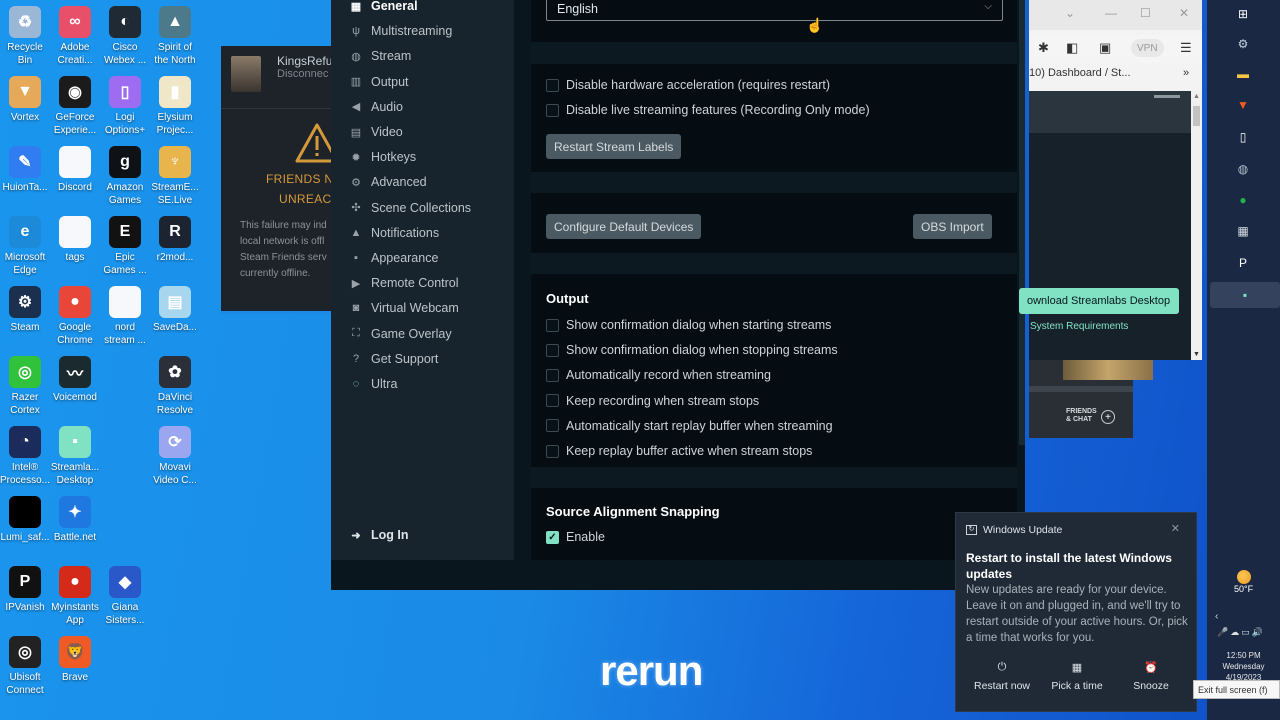 The image size is (1280, 720). I want to click on extensions-icon: ✱, so click(1043, 48).